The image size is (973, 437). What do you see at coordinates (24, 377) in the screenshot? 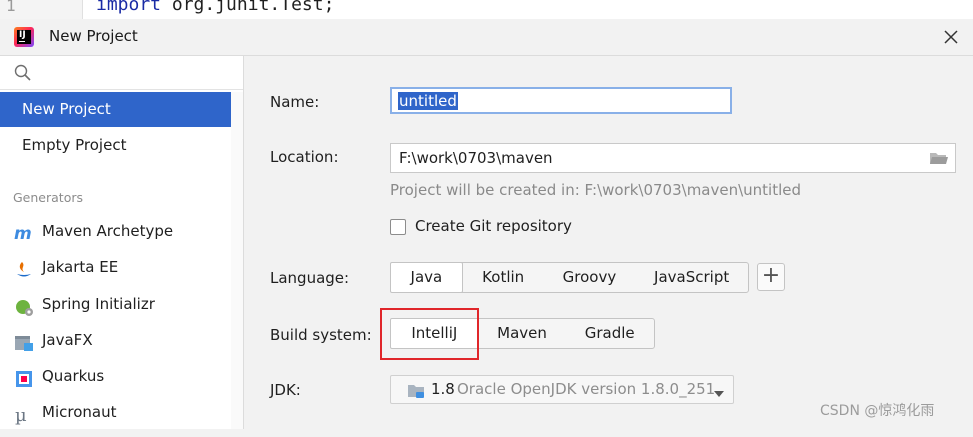
I see `quarkus-icon` at bounding box center [24, 377].